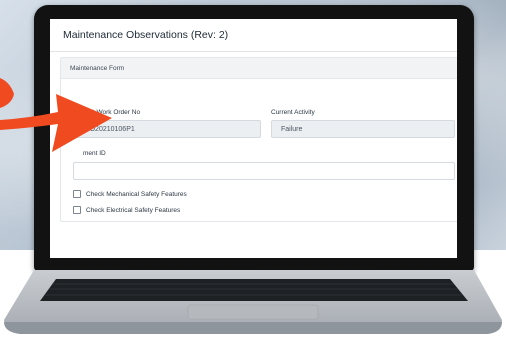 This screenshot has height=337, width=506. I want to click on activity-label: Current Activity, so click(293, 112).